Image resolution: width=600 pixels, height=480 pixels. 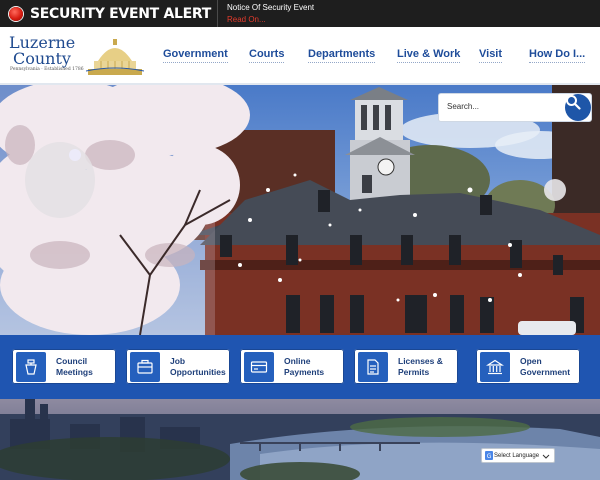 I want to click on google-translate-icon: G, so click(x=489, y=455).